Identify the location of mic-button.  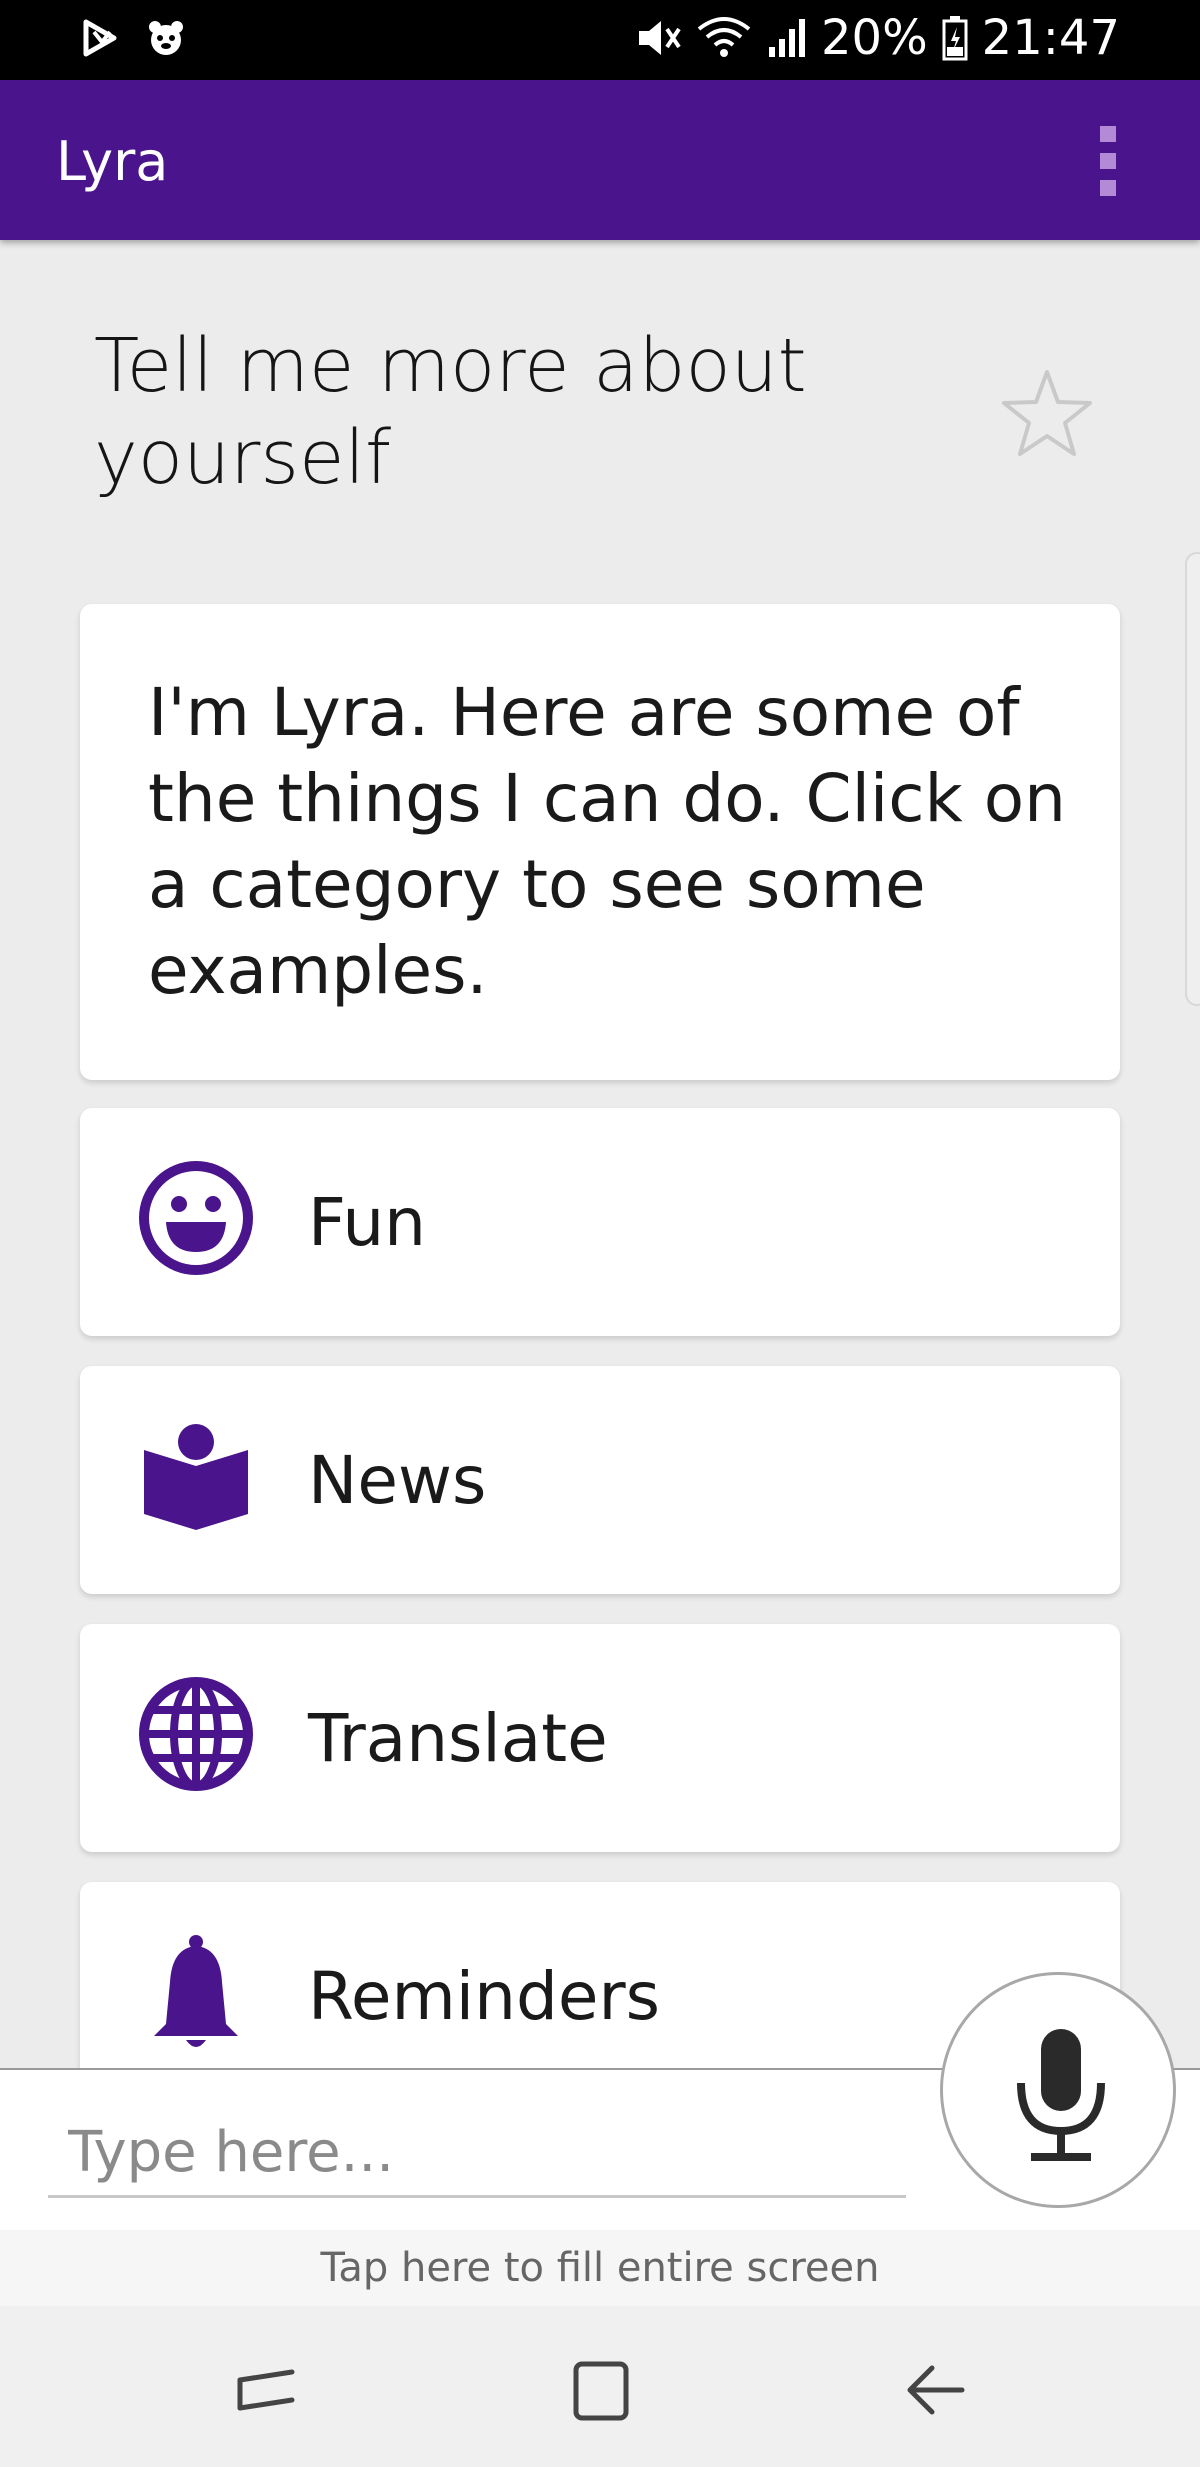
(1058, 2090).